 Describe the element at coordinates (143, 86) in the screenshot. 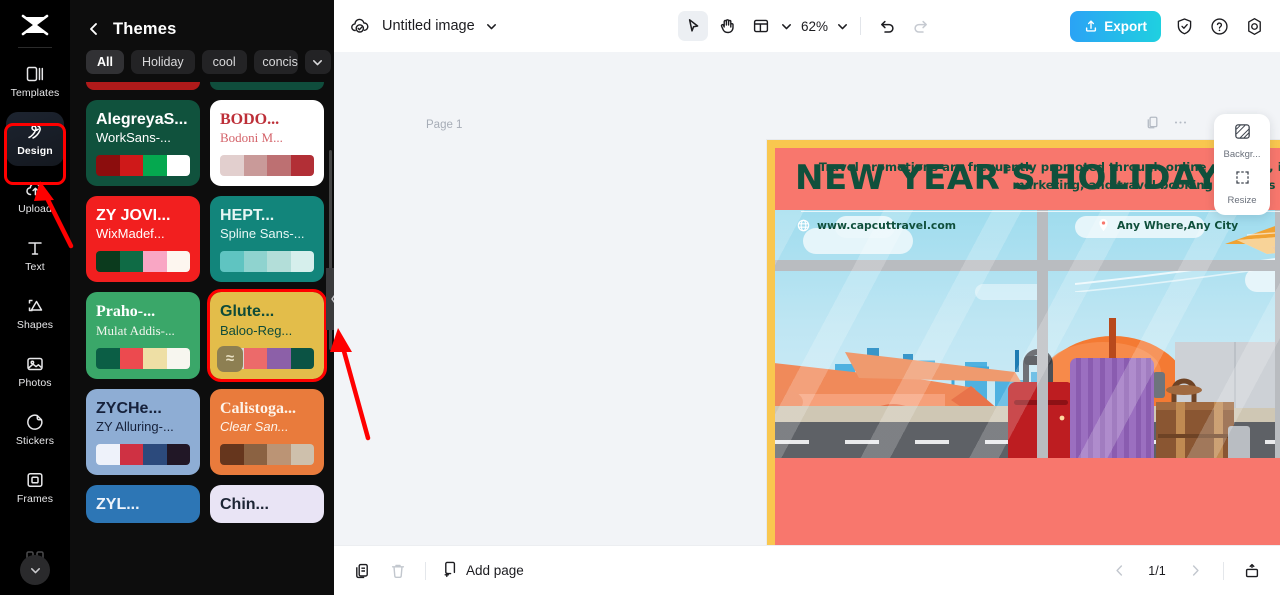

I see `theme-card-partial-top-left` at that location.